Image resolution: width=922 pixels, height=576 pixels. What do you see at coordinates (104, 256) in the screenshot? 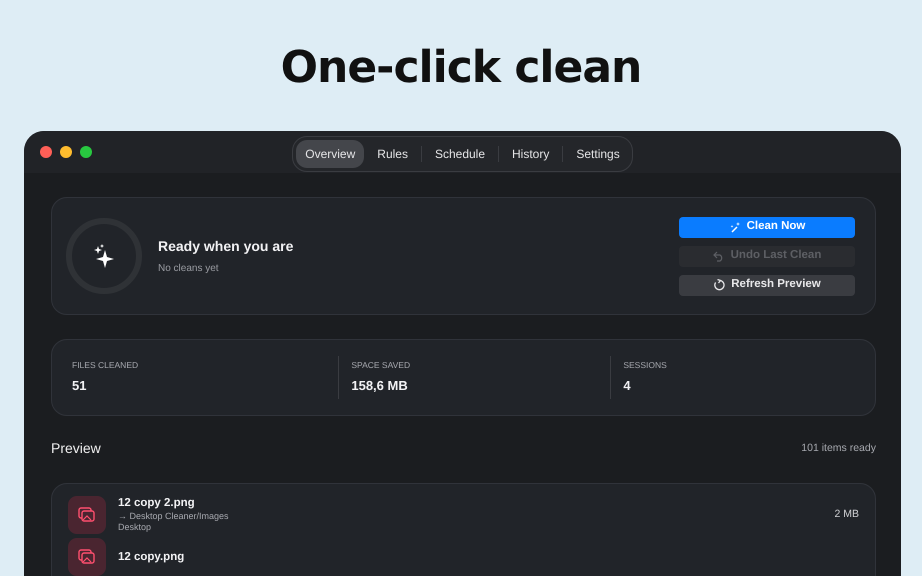
I see `sparkles-icon` at bounding box center [104, 256].